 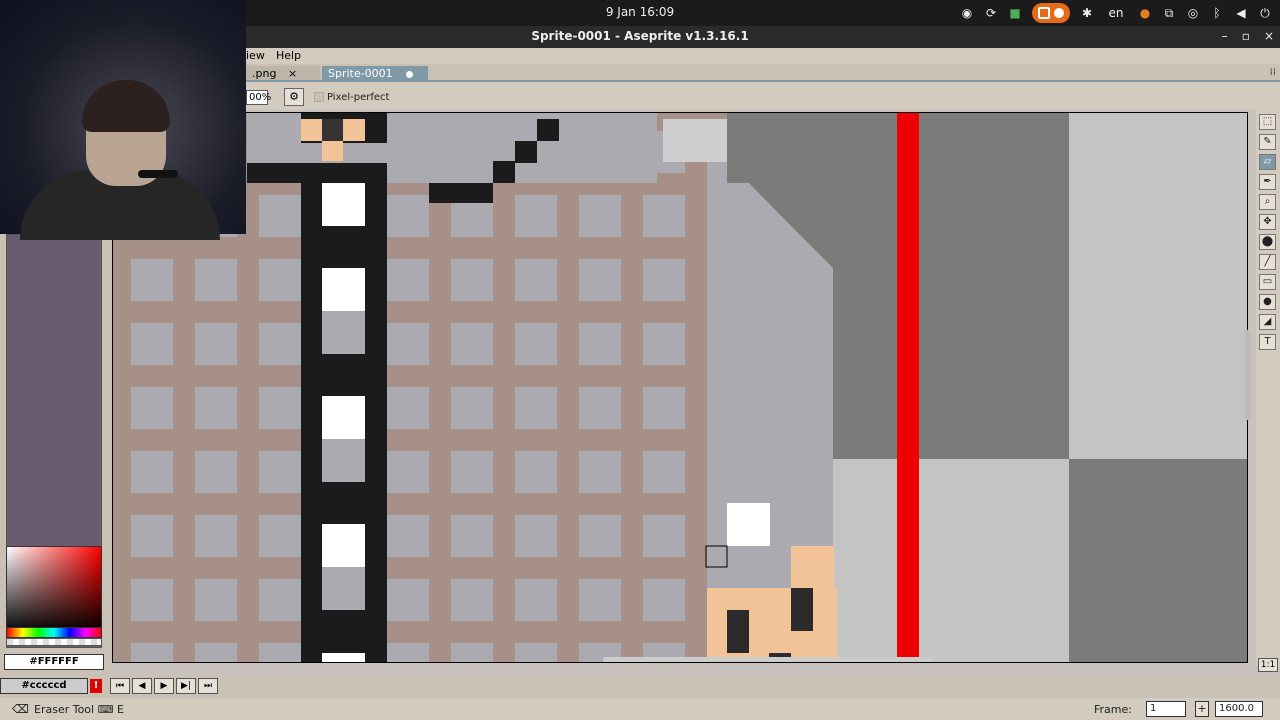 What do you see at coordinates (1059, 13) in the screenshot?
I see `record-icon` at bounding box center [1059, 13].